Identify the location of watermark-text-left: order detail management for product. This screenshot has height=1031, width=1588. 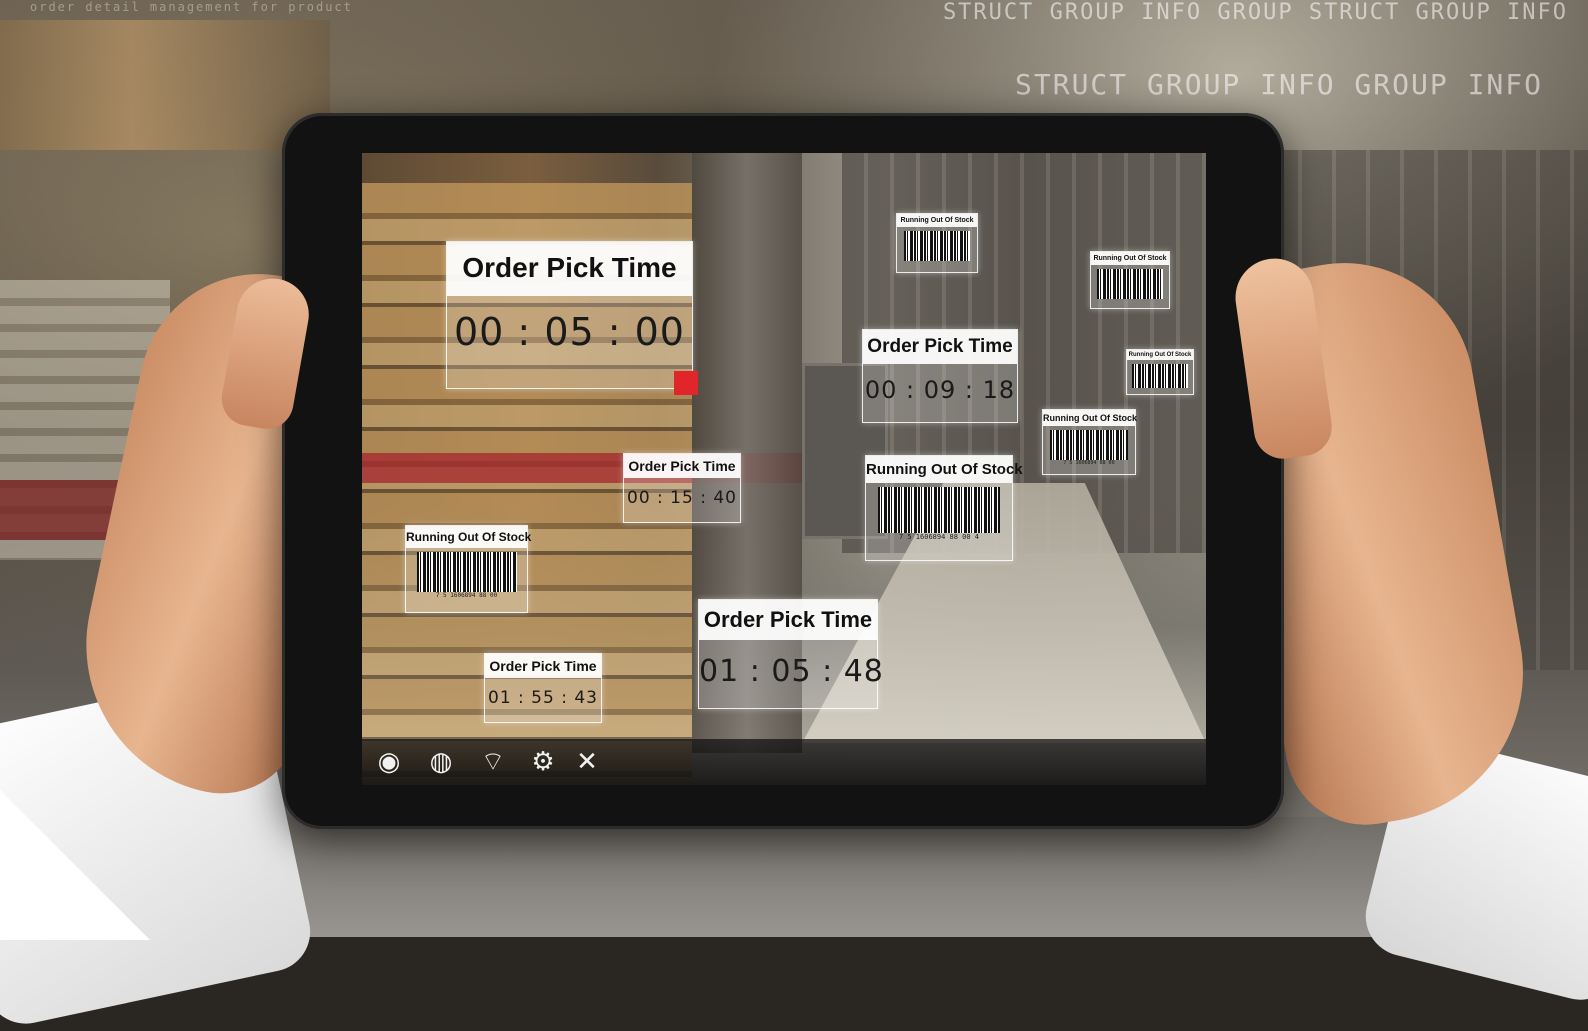
(191, 7).